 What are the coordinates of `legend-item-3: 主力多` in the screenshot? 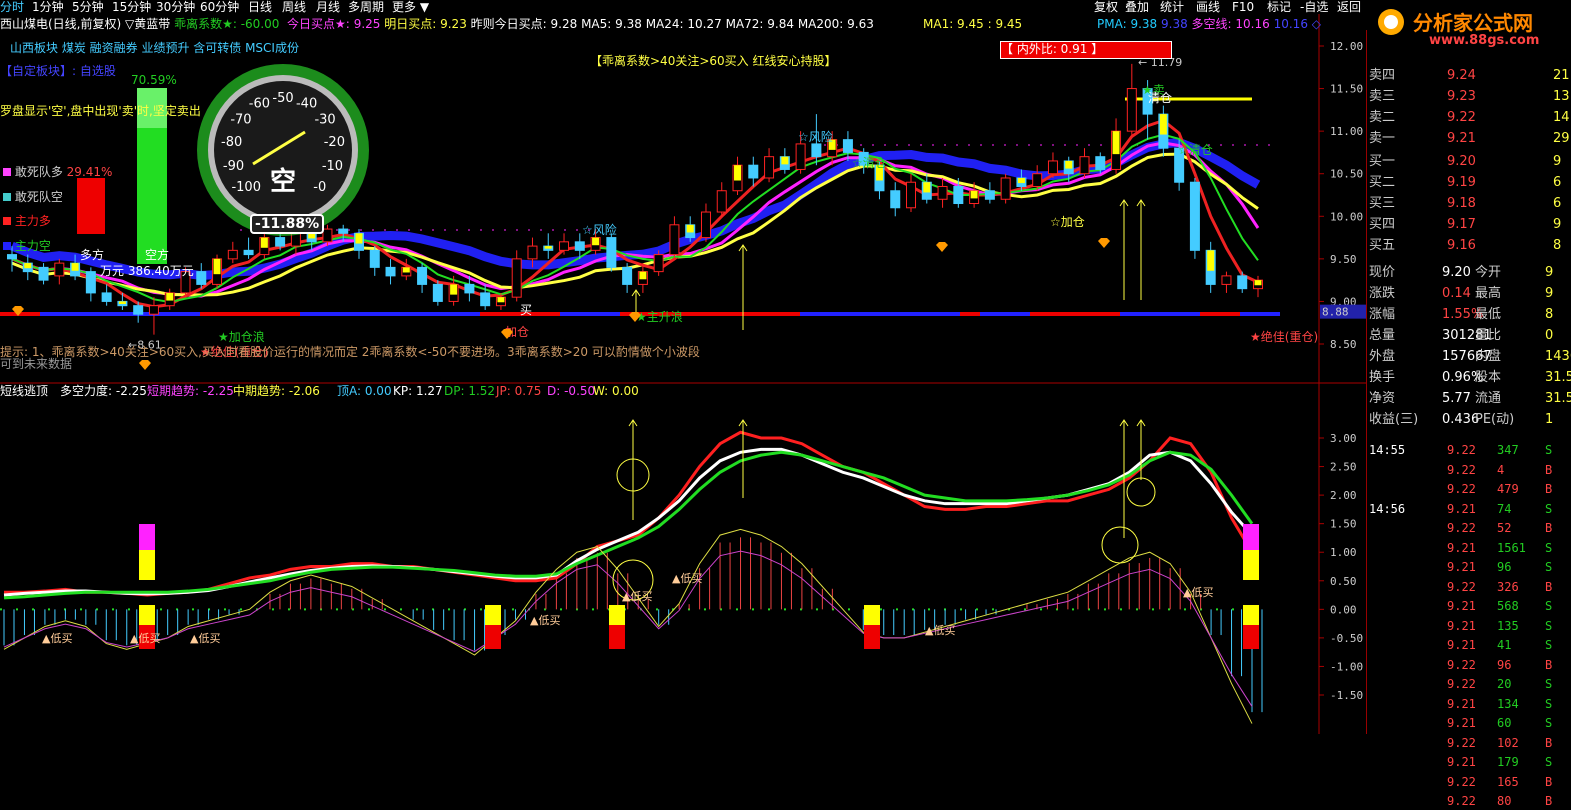 It's located at (27, 221).